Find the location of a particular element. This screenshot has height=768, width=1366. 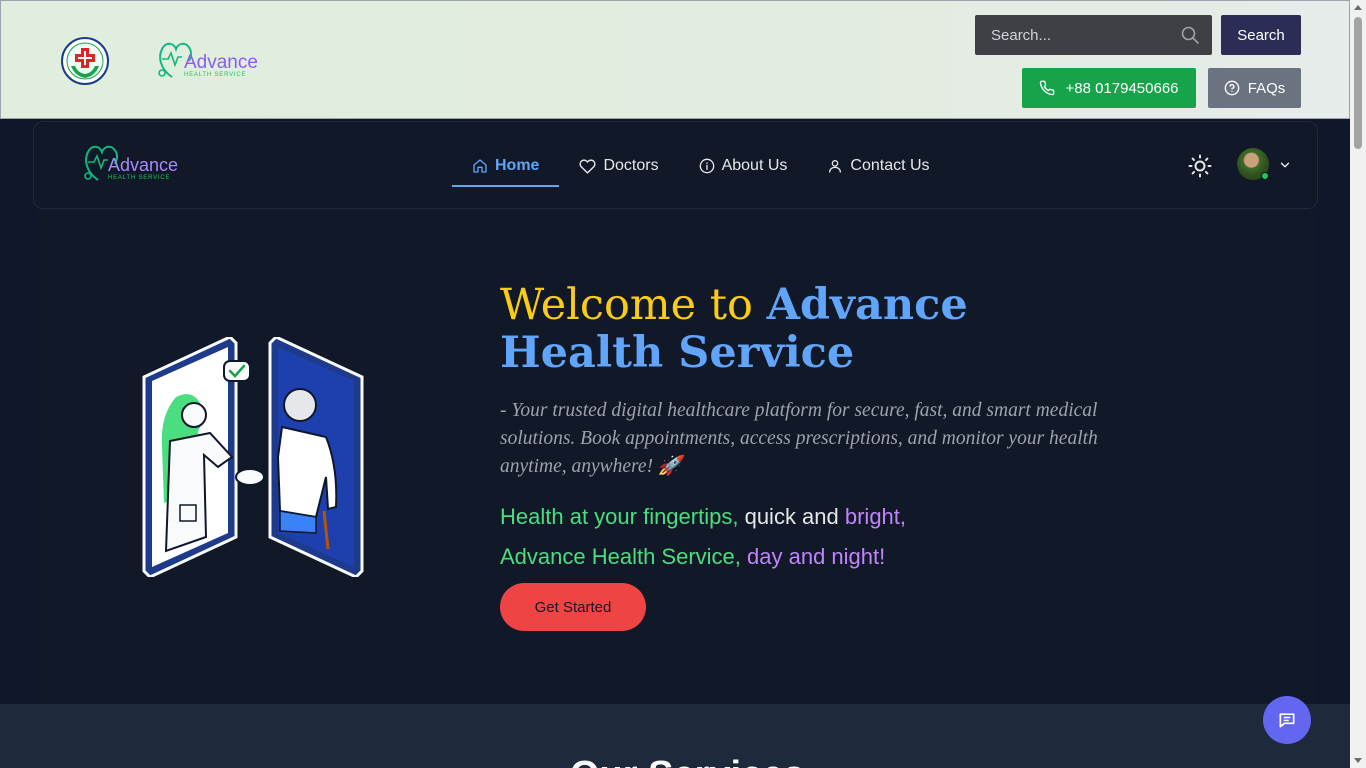

chat-button is located at coordinates (1287, 720).